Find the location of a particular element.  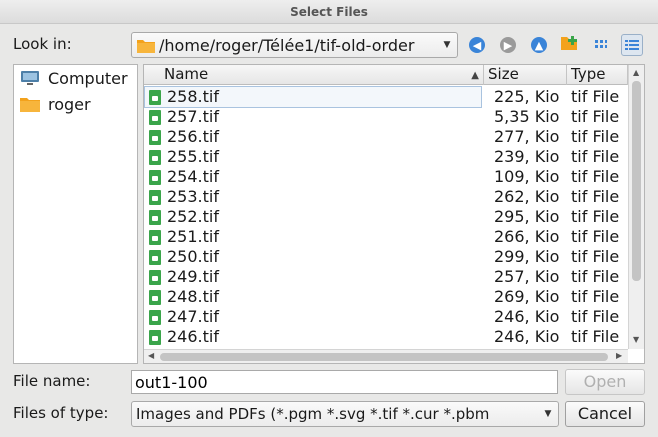

file-name-cell: 254.tif is located at coordinates (313, 177).